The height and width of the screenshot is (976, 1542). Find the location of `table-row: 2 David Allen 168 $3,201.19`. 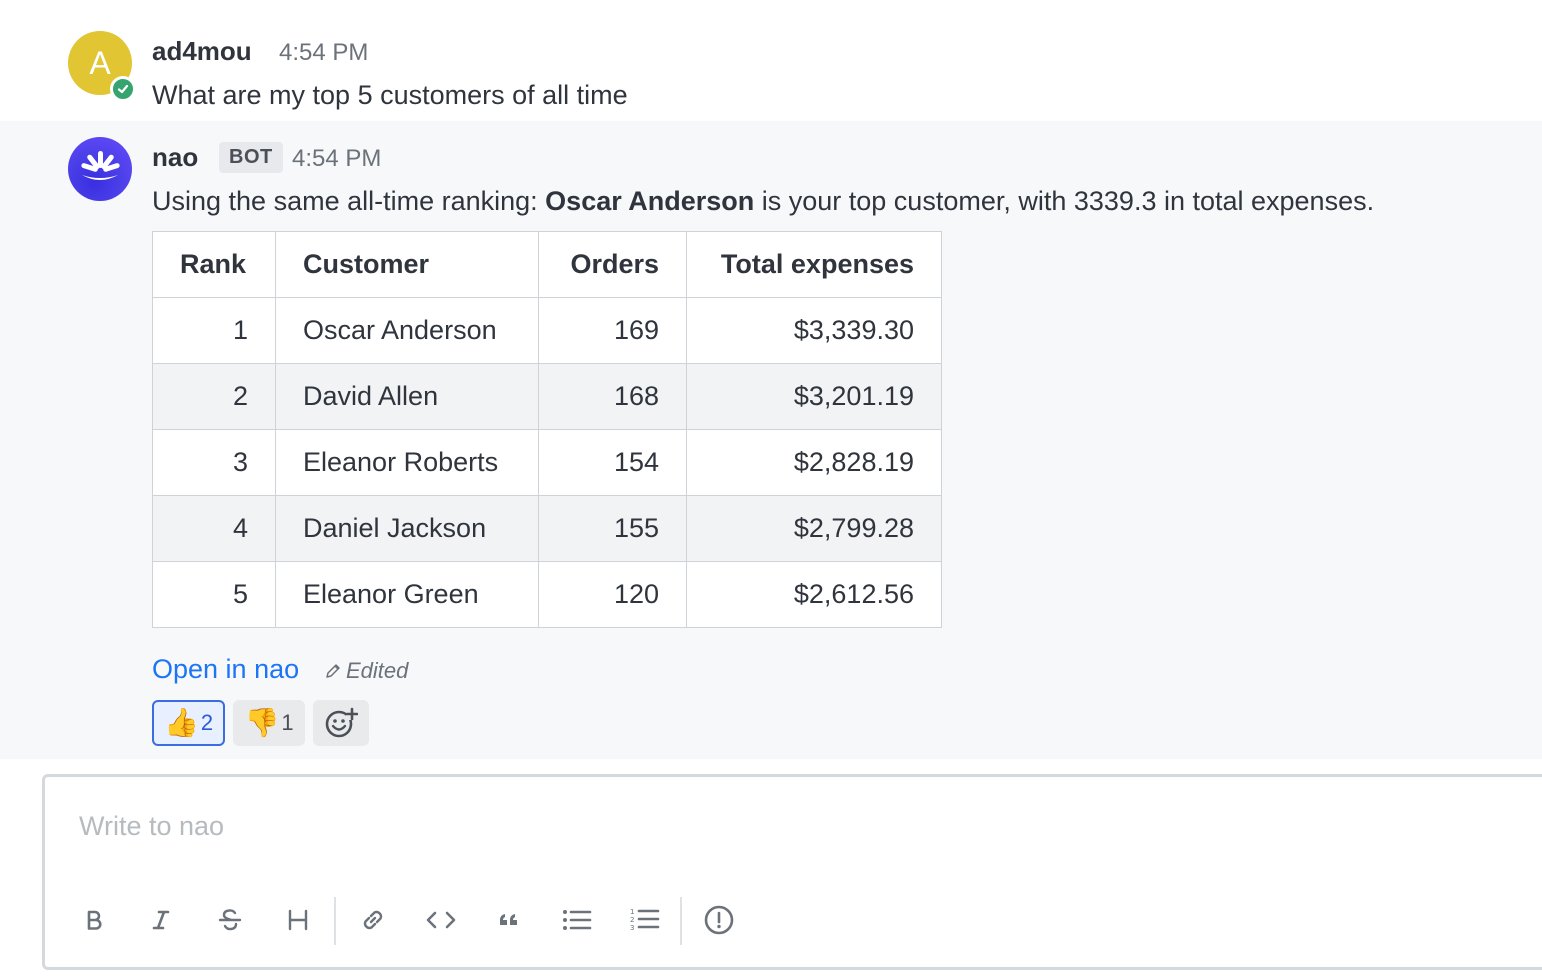

table-row: 2 David Allen 168 $3,201.19 is located at coordinates (547, 396).